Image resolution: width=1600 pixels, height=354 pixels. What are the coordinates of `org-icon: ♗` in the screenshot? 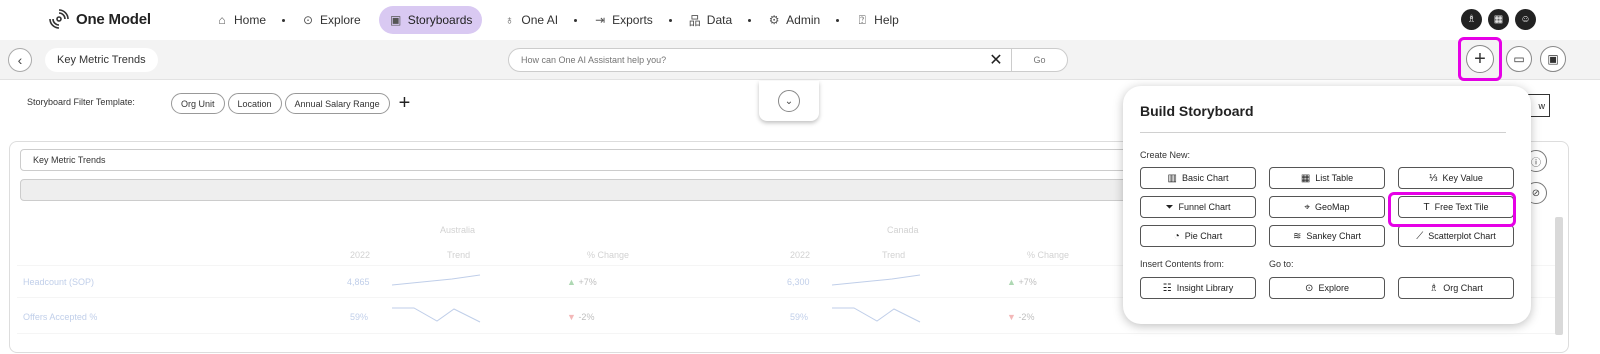 It's located at (1471, 19).